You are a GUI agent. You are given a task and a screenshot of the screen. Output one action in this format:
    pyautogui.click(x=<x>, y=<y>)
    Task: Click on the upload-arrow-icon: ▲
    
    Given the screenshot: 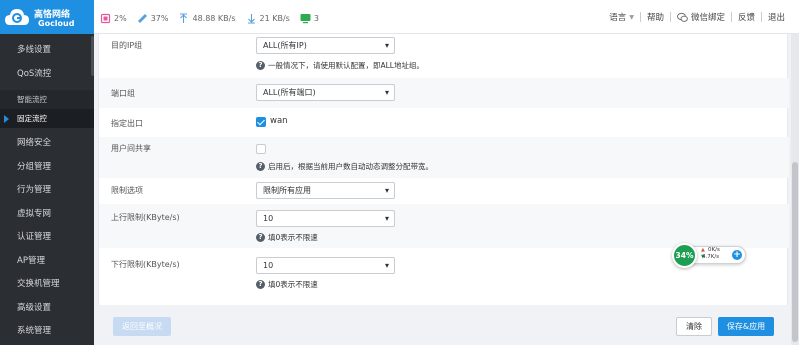 What is the action you would take?
    pyautogui.click(x=703, y=250)
    